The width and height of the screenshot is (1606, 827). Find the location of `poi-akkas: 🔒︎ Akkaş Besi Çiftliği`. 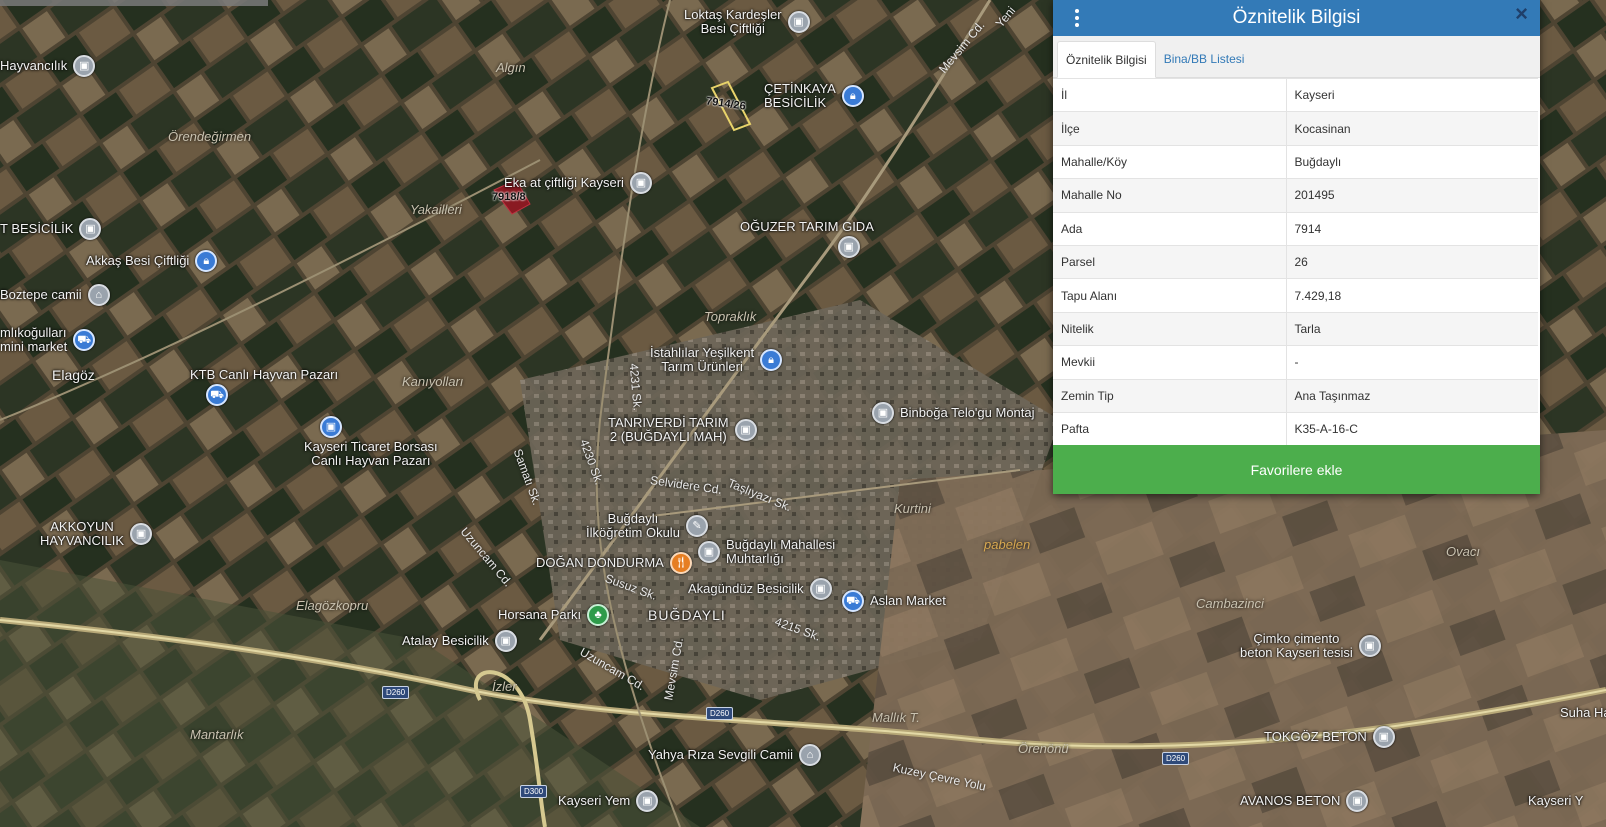

poi-akkas: 🔒︎ Akkaş Besi Çiftliği is located at coordinates (152, 261).